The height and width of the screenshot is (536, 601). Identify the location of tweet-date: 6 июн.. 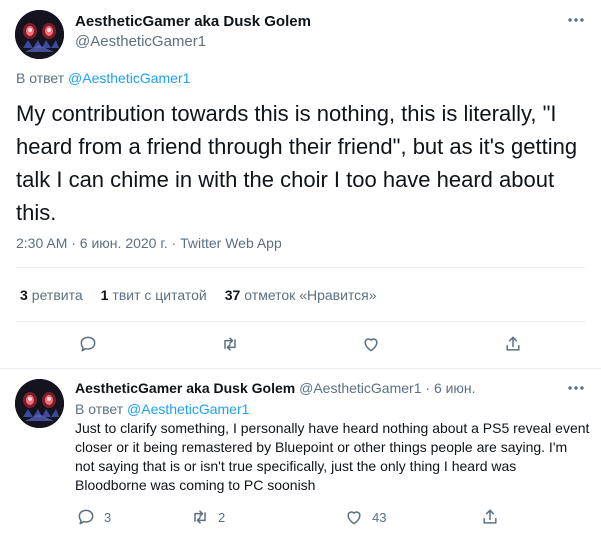
(455, 388).